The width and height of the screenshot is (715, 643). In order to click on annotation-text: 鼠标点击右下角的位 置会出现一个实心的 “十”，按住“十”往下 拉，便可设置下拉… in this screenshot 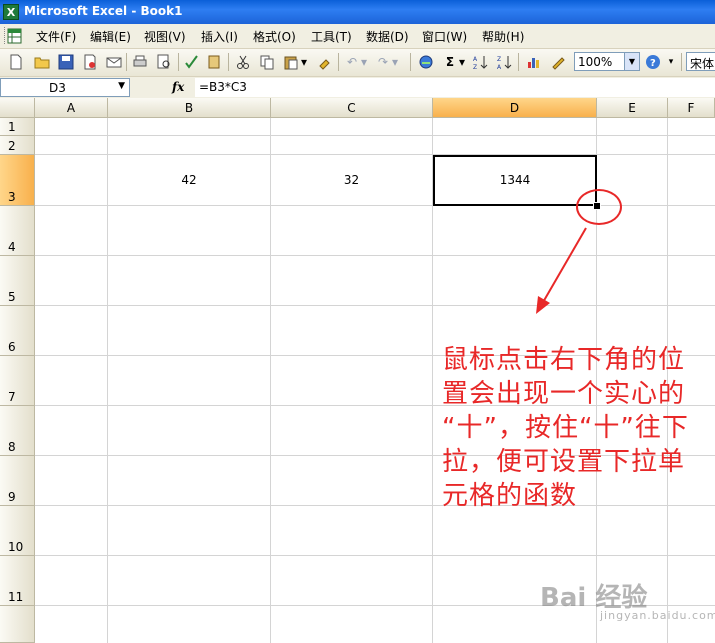, I will do `click(577, 428)`.